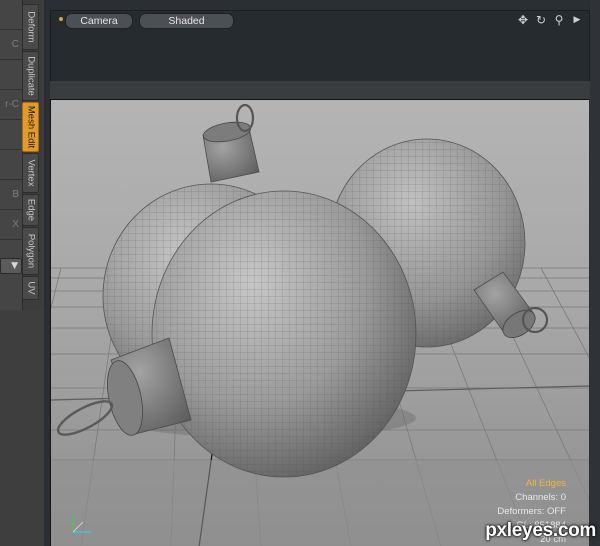 This screenshot has height=546, width=600. What do you see at coordinates (595, 273) in the screenshot?
I see `viewport-right-bar` at bounding box center [595, 273].